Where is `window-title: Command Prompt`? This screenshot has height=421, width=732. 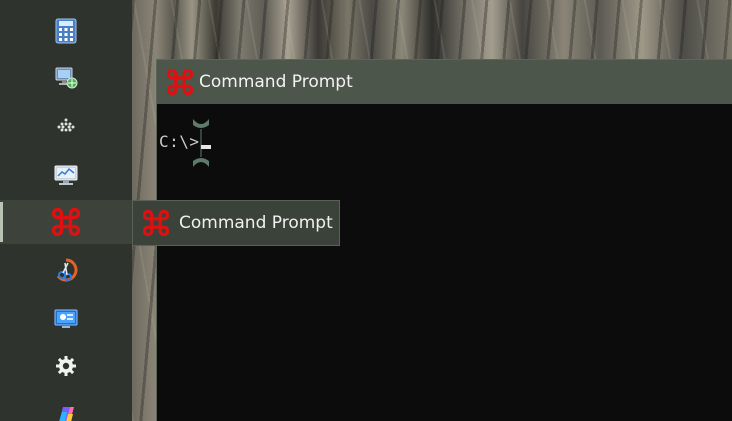
window-title: Command Prompt is located at coordinates (276, 82).